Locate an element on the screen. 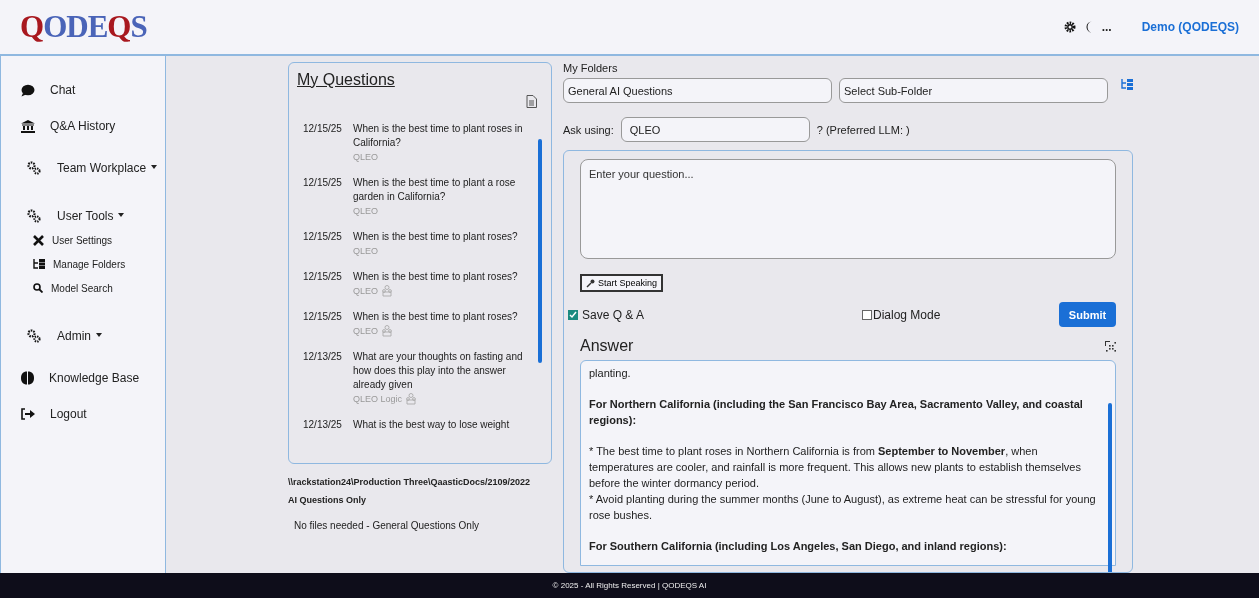 This screenshot has height=598, width=1259. question-text: When is the best time to plant roses in California? is located at coordinates (438, 136).